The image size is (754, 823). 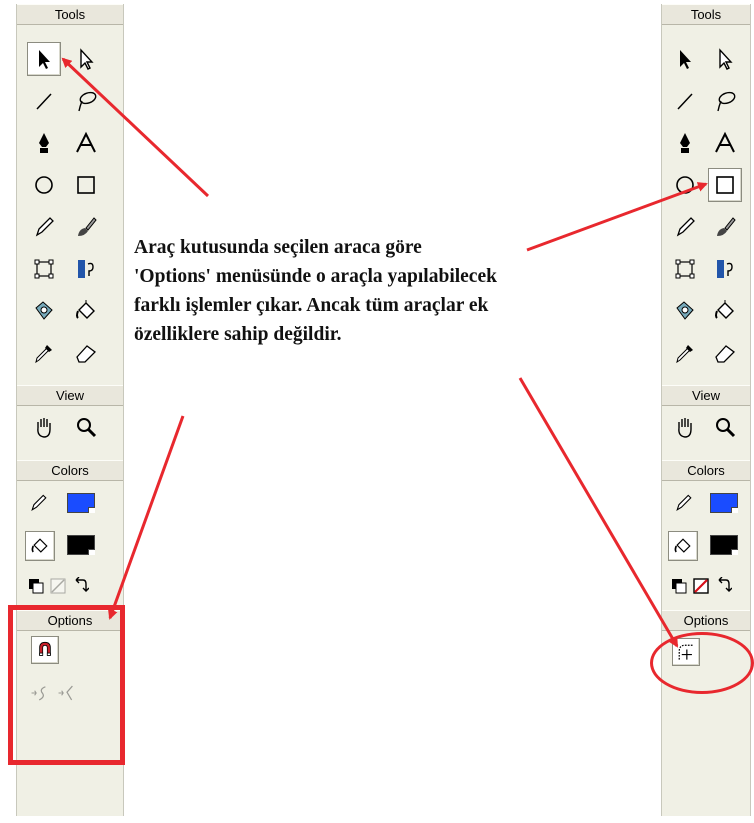 What do you see at coordinates (66, 685) in the screenshot?
I see `options-highlight-box` at bounding box center [66, 685].